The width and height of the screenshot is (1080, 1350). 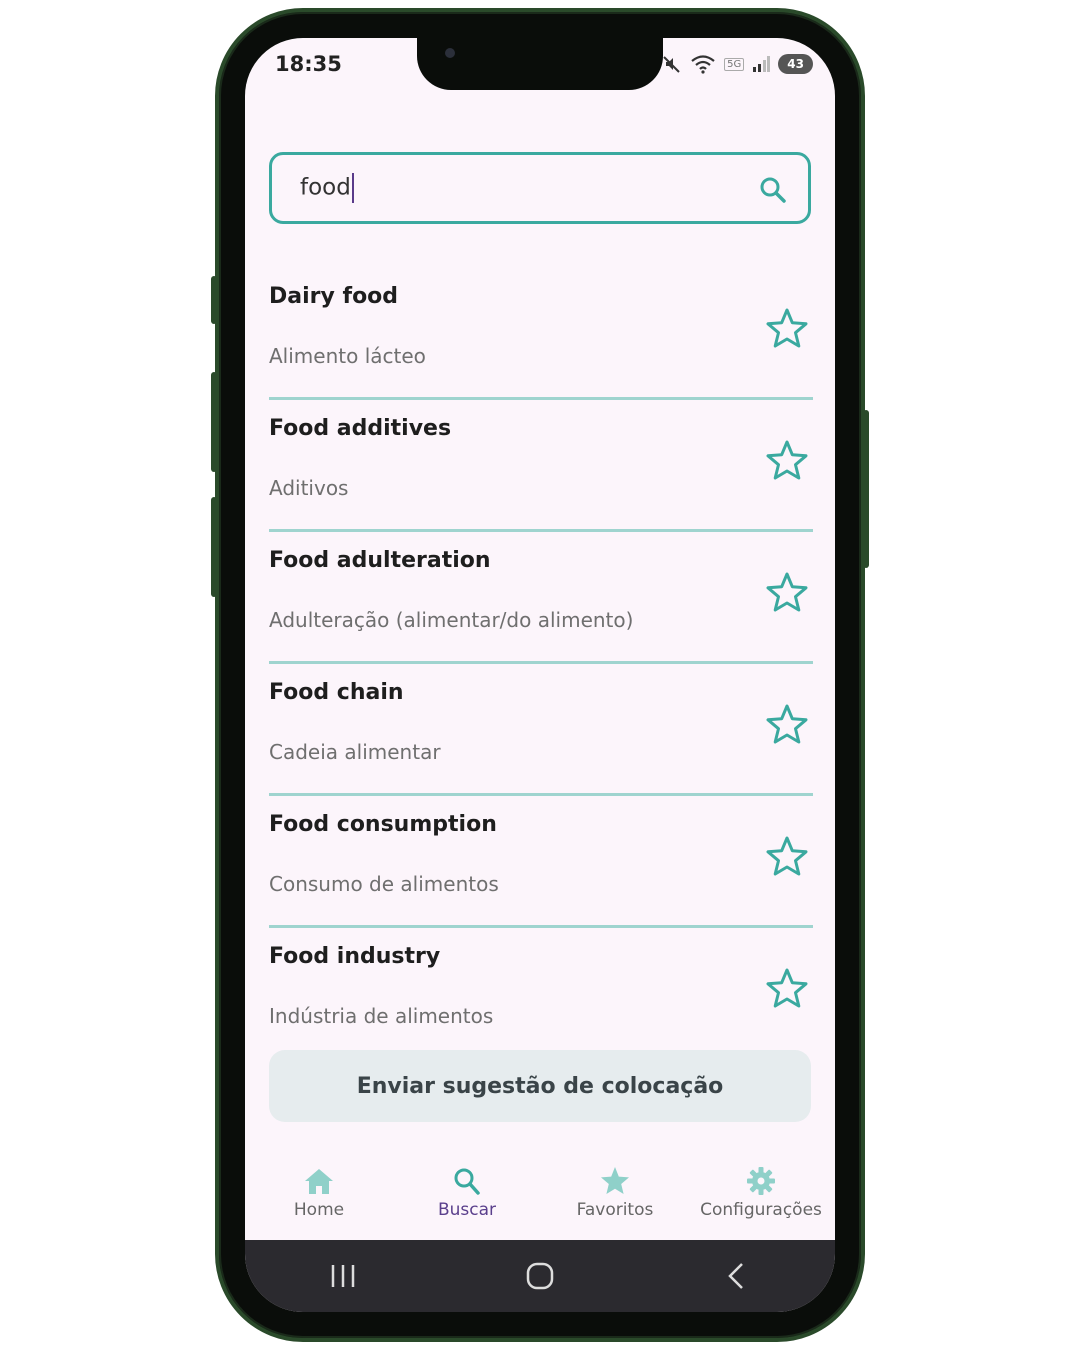 I want to click on back-button, so click(x=737, y=1276).